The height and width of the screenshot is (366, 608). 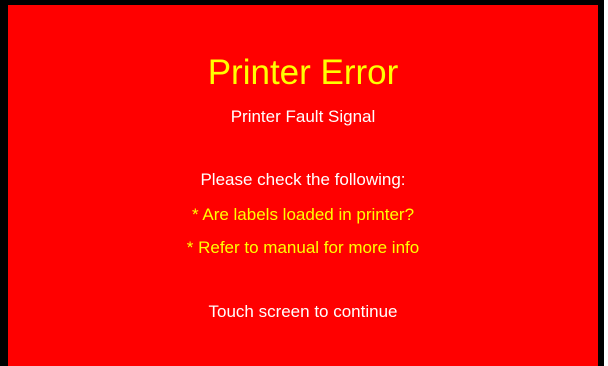 I want to click on continue-prompt: Touch screen to continue, so click(x=303, y=311).